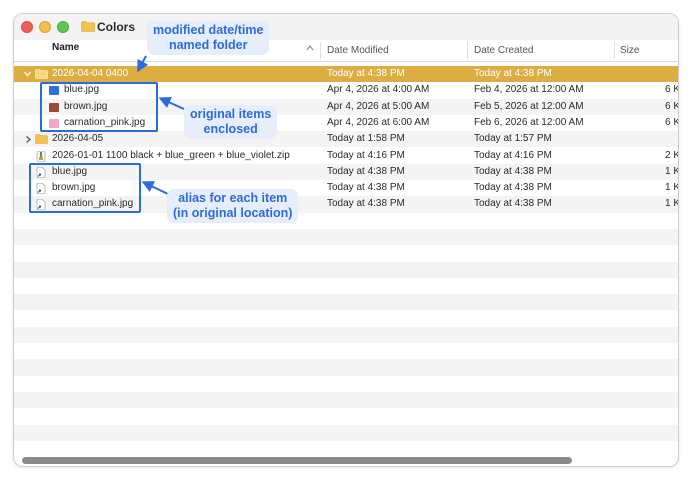  I want to click on annotation-text: enclosed, so click(230, 129).